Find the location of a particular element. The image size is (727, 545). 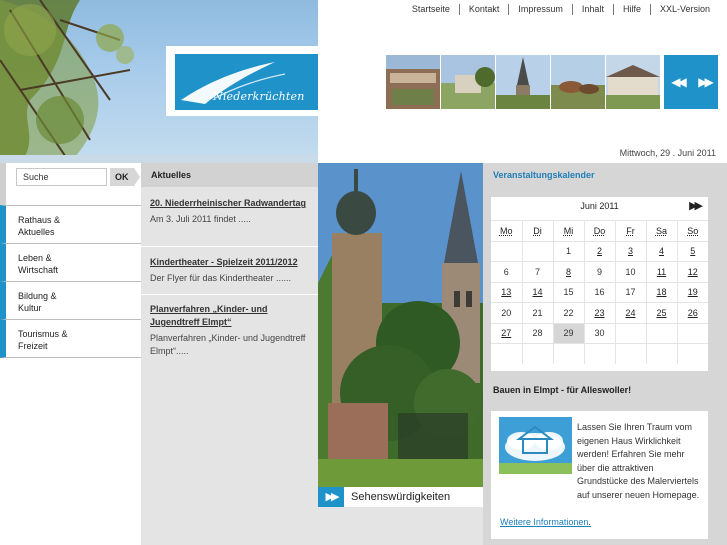

calendar-day: 25 is located at coordinates (661, 312).